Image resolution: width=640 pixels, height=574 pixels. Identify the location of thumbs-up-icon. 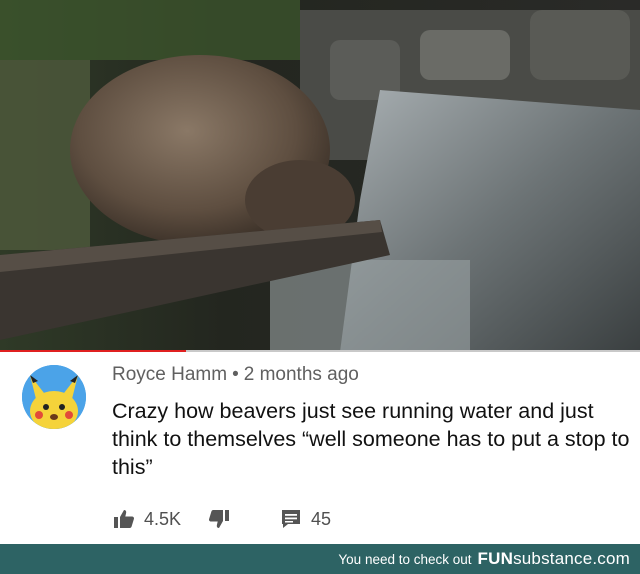
(124, 519).